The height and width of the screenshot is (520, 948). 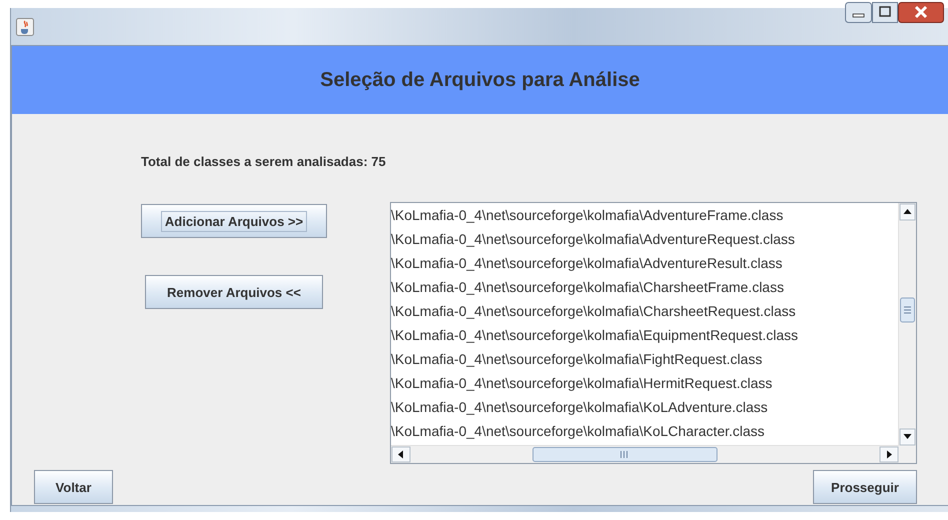 I want to click on file-list-item: \KoLmafia-0_4\net\sourceforge\kolmafia\CharsheetRequest.class, so click(x=593, y=311).